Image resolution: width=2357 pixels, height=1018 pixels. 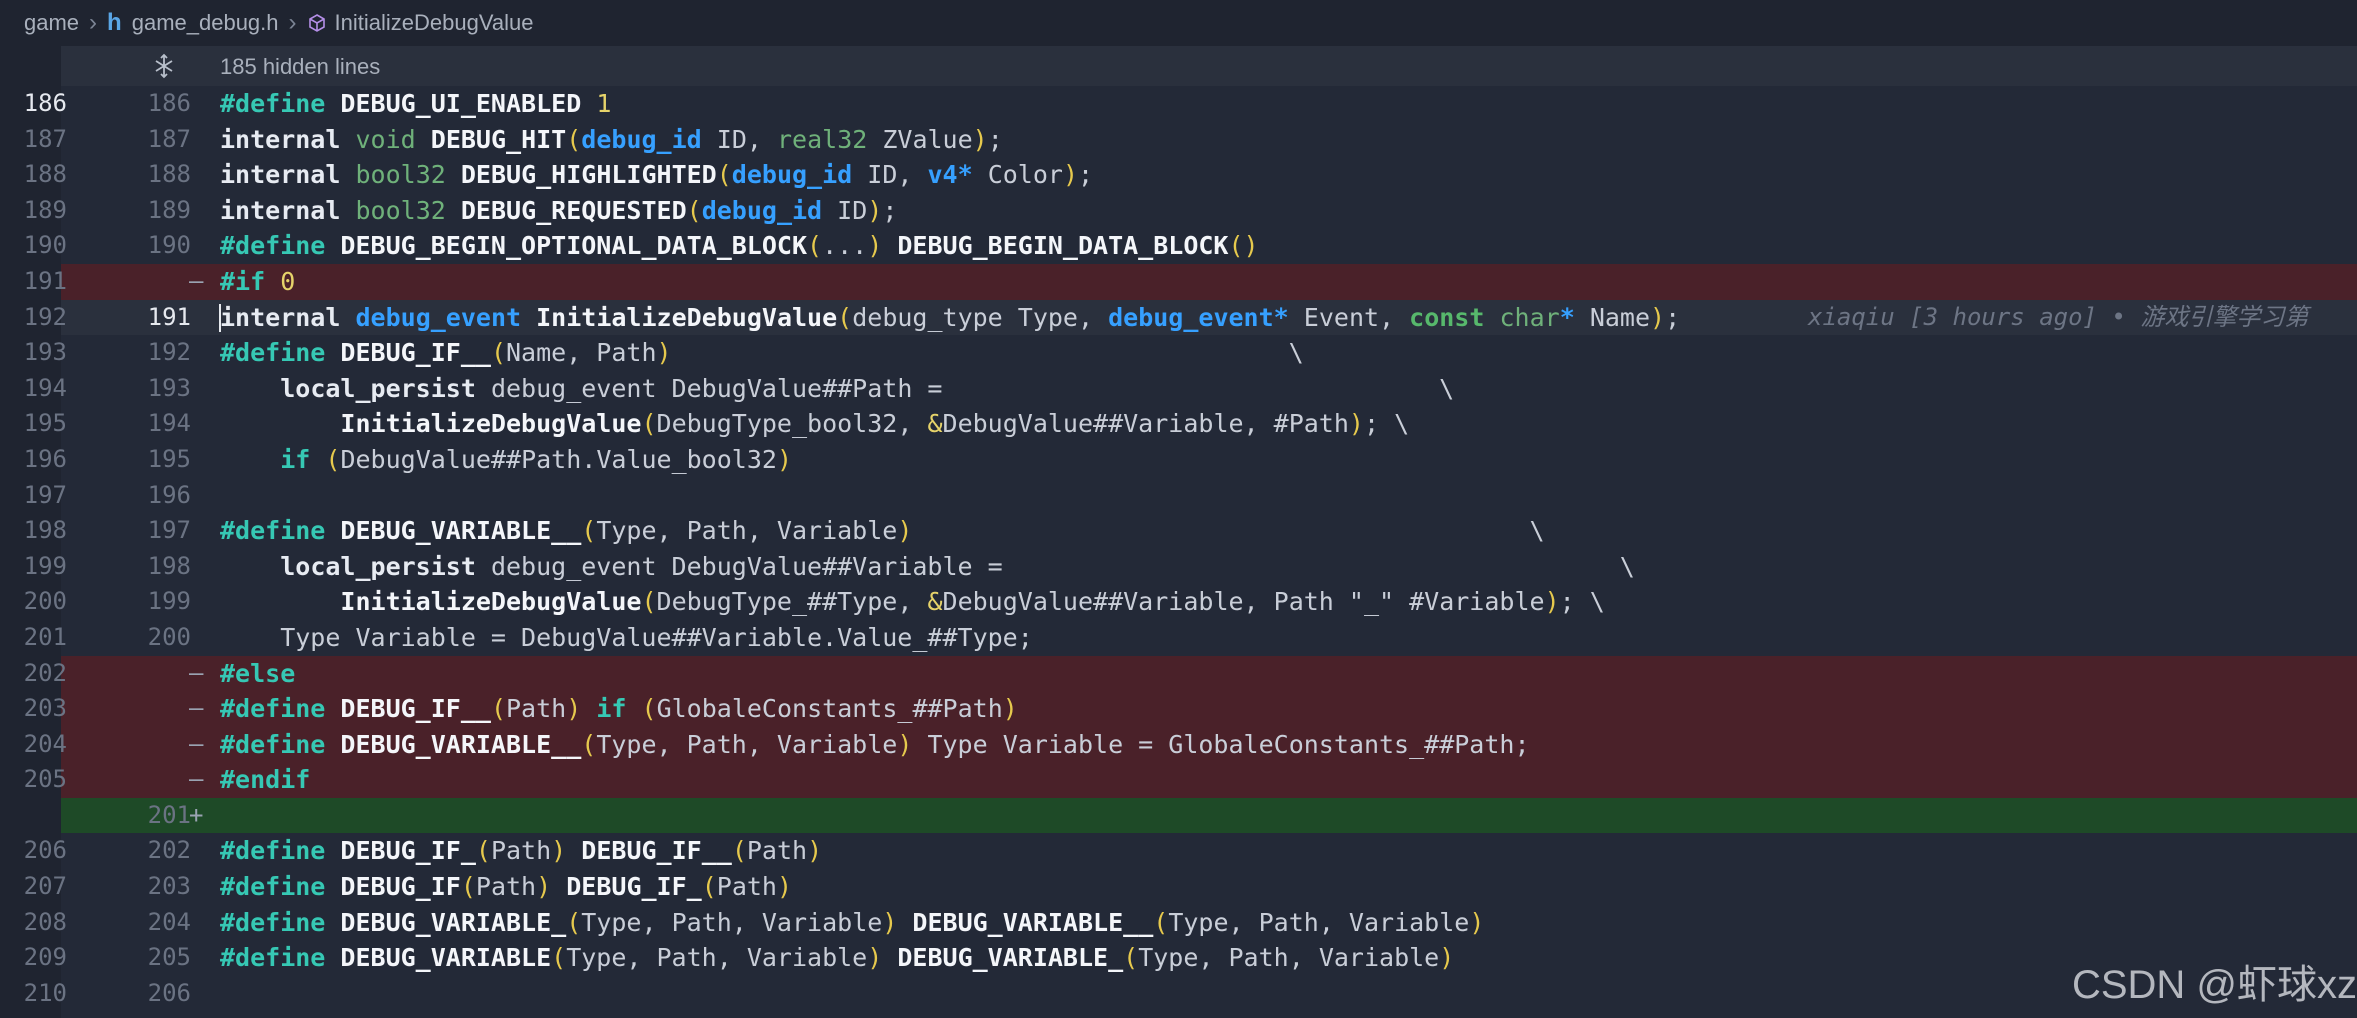 What do you see at coordinates (45, 494) in the screenshot?
I see `old-line-number: 197` at bounding box center [45, 494].